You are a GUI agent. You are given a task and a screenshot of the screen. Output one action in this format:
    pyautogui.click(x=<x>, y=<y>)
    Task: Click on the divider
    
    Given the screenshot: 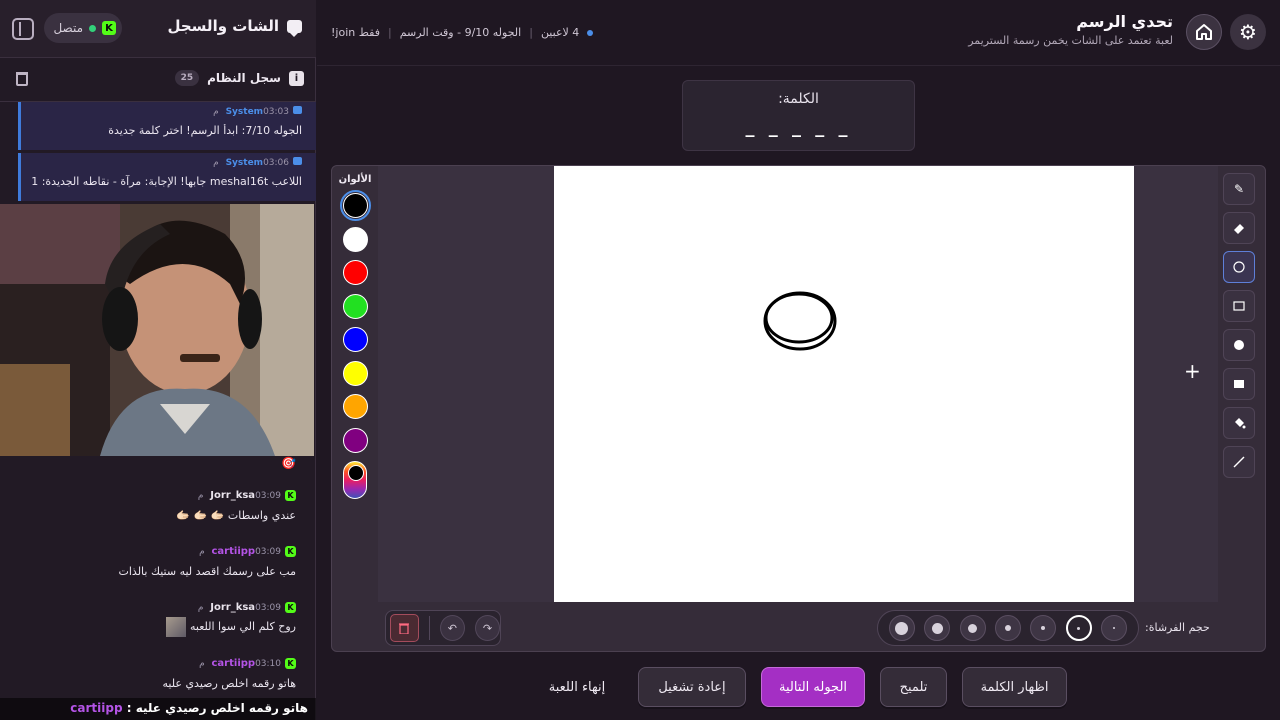 What is the action you would take?
    pyautogui.click(x=429, y=628)
    